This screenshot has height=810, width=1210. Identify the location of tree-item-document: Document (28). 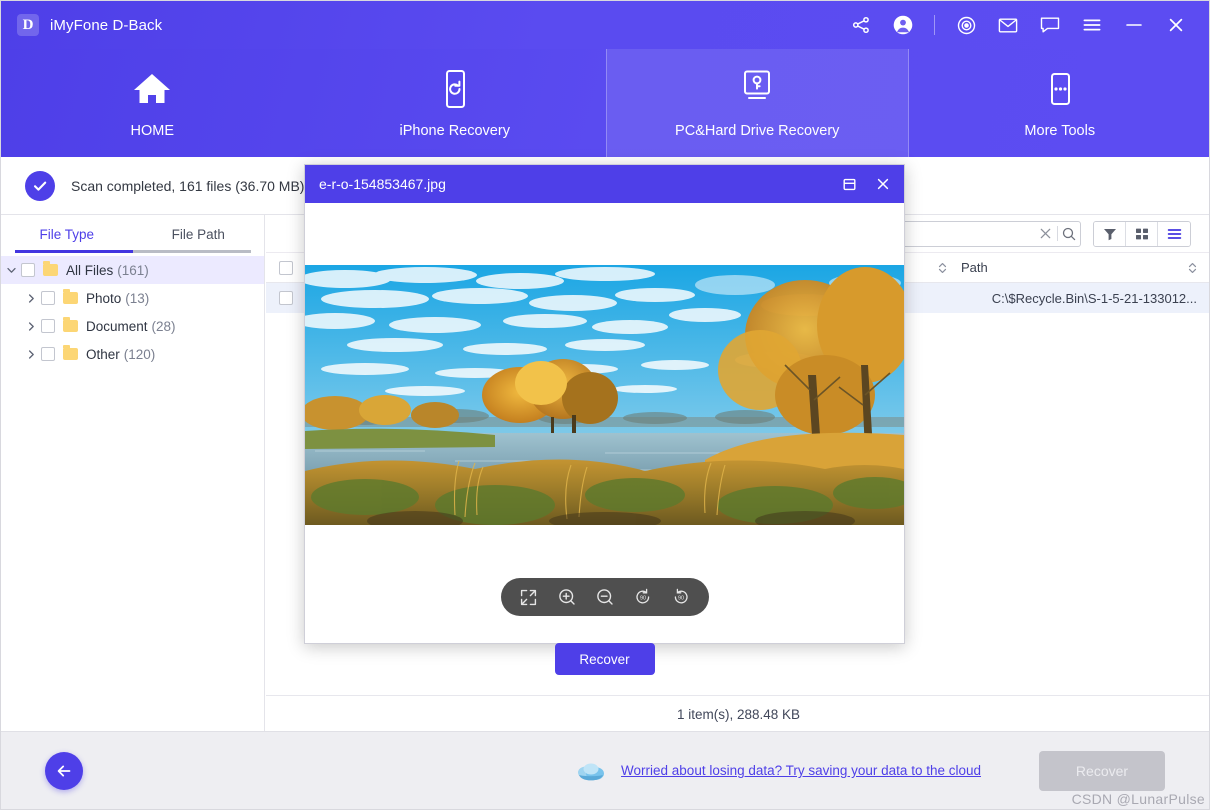
(132, 326).